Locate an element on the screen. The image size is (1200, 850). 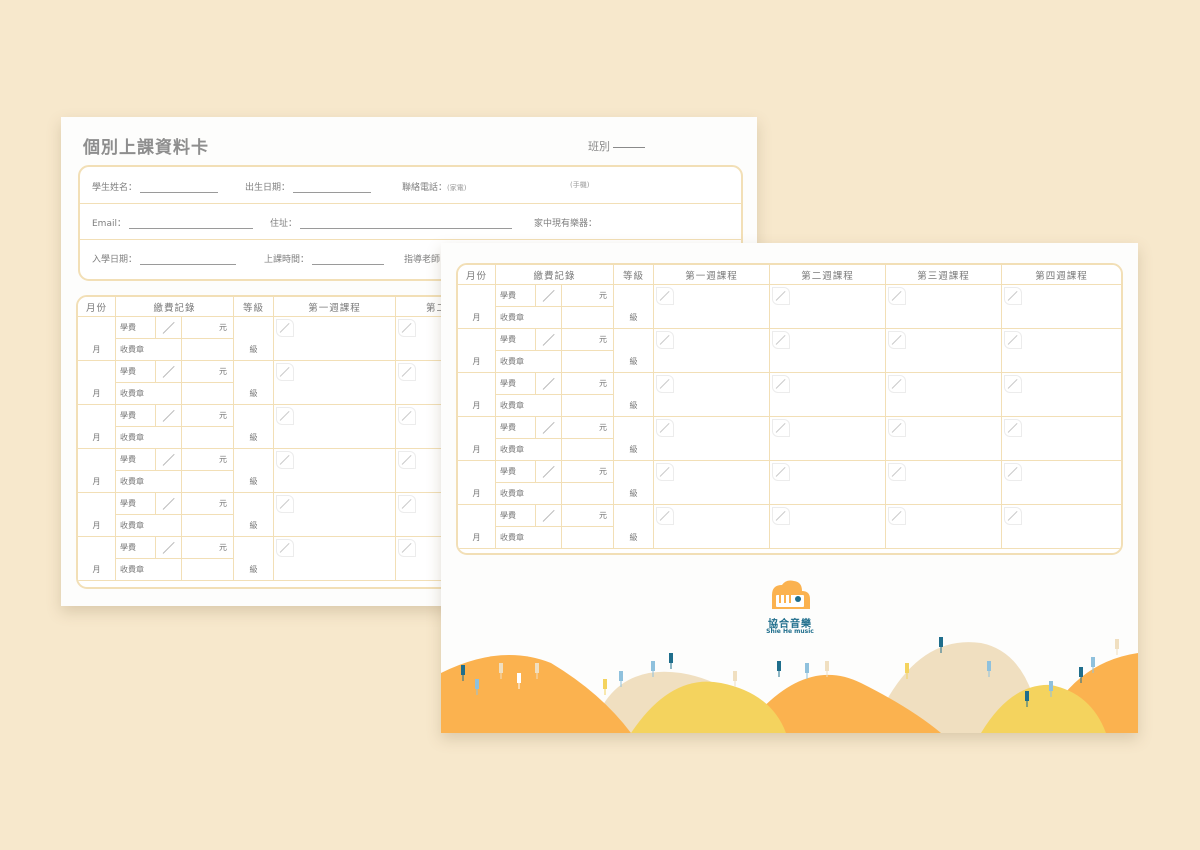
teacher-field: 指導老師 is located at coordinates (422, 258).